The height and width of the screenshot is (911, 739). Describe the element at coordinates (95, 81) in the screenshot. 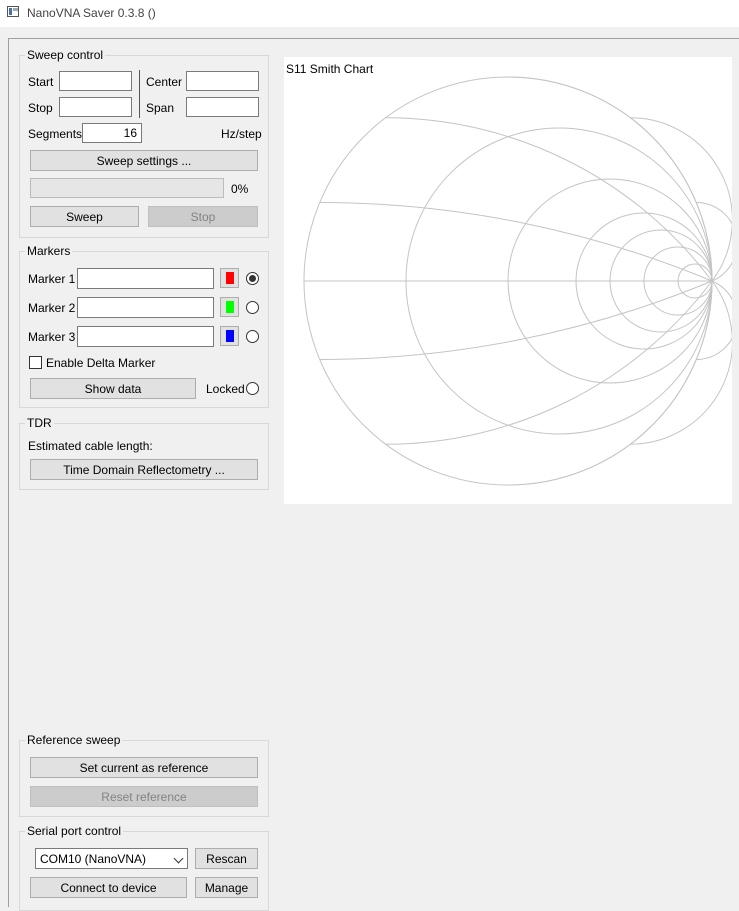

I see `start-input` at that location.